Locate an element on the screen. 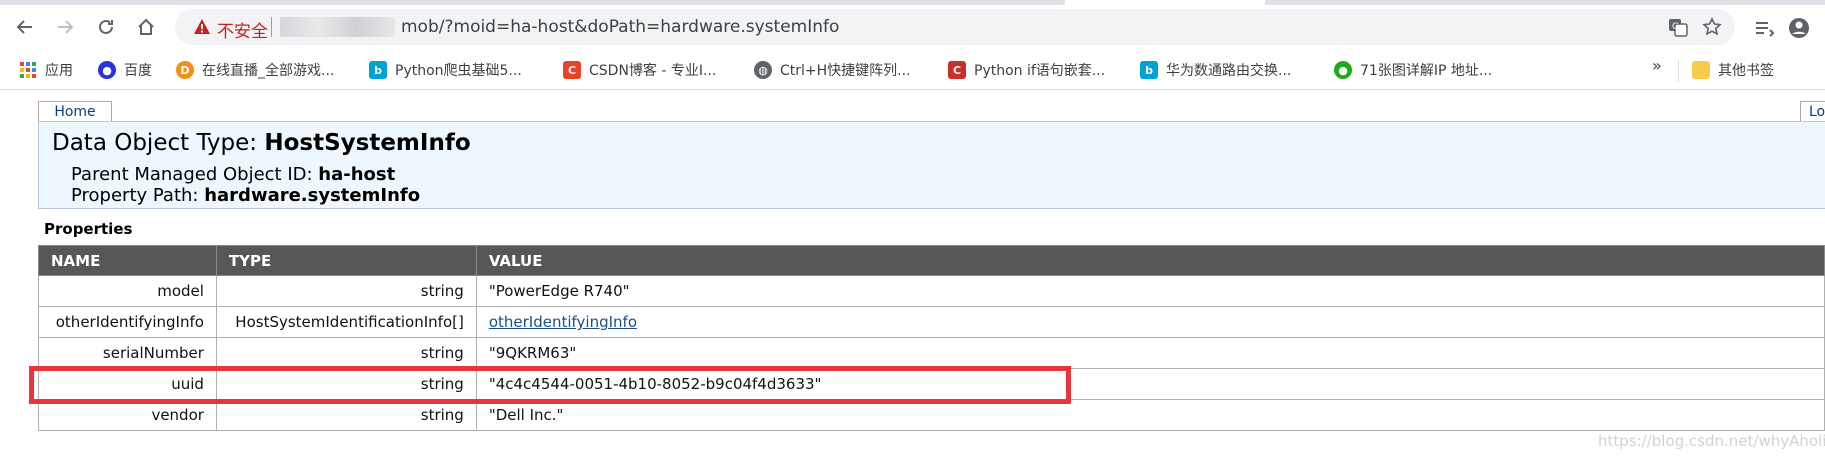  property-path-label: Property Path: is located at coordinates (138, 195).